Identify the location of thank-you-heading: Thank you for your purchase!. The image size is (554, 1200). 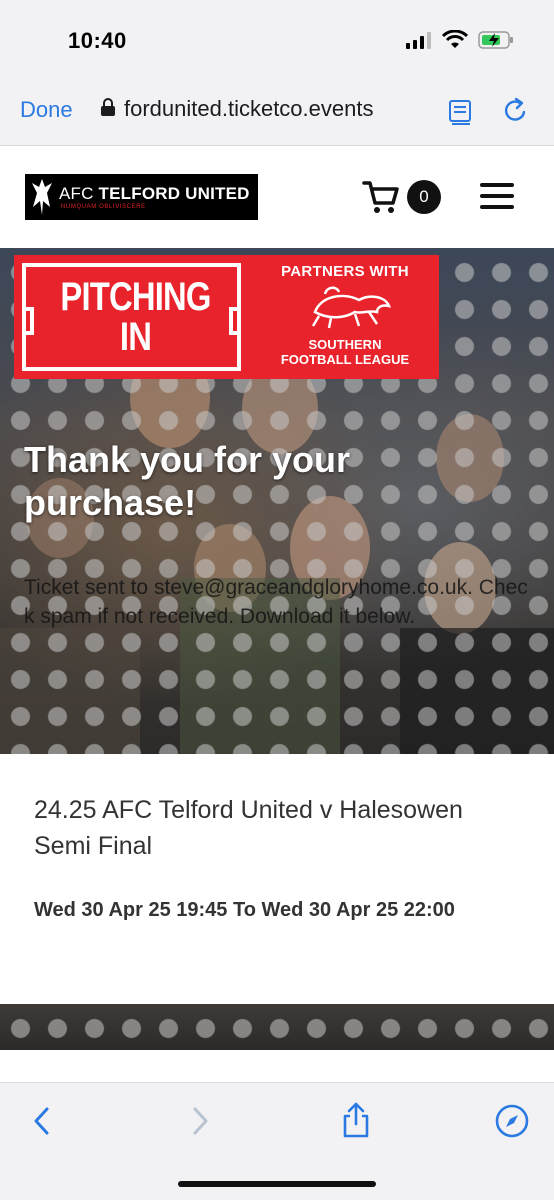
(187, 481).